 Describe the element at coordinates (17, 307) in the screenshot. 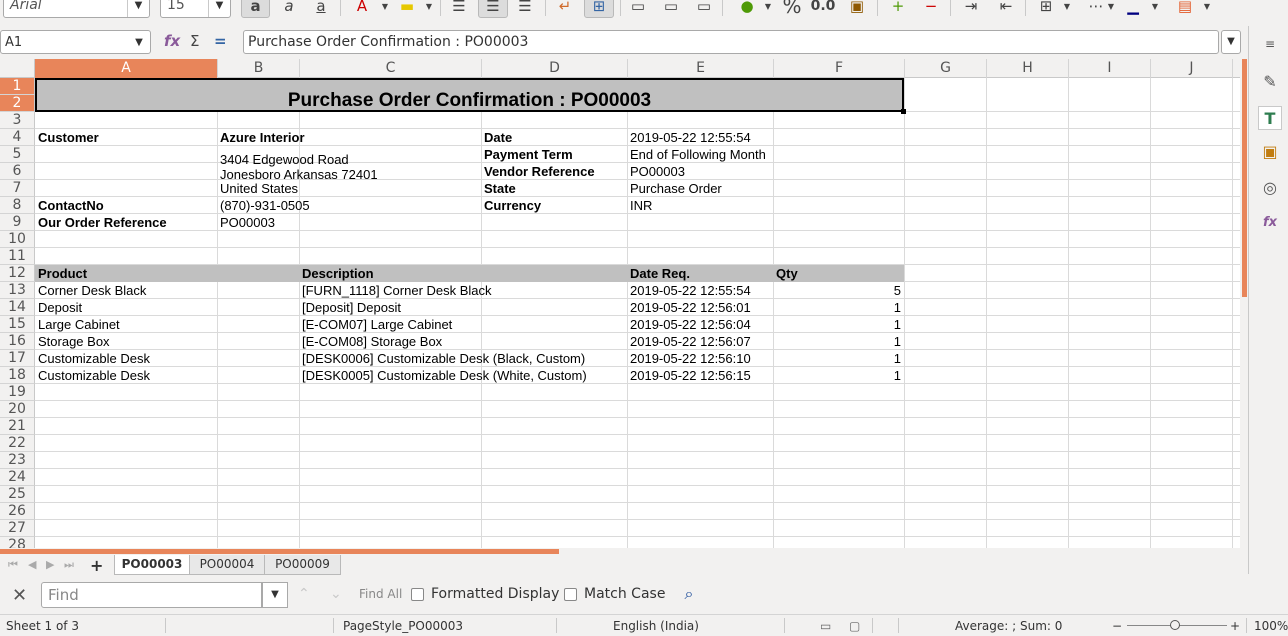

I see `row-header: 14` at that location.